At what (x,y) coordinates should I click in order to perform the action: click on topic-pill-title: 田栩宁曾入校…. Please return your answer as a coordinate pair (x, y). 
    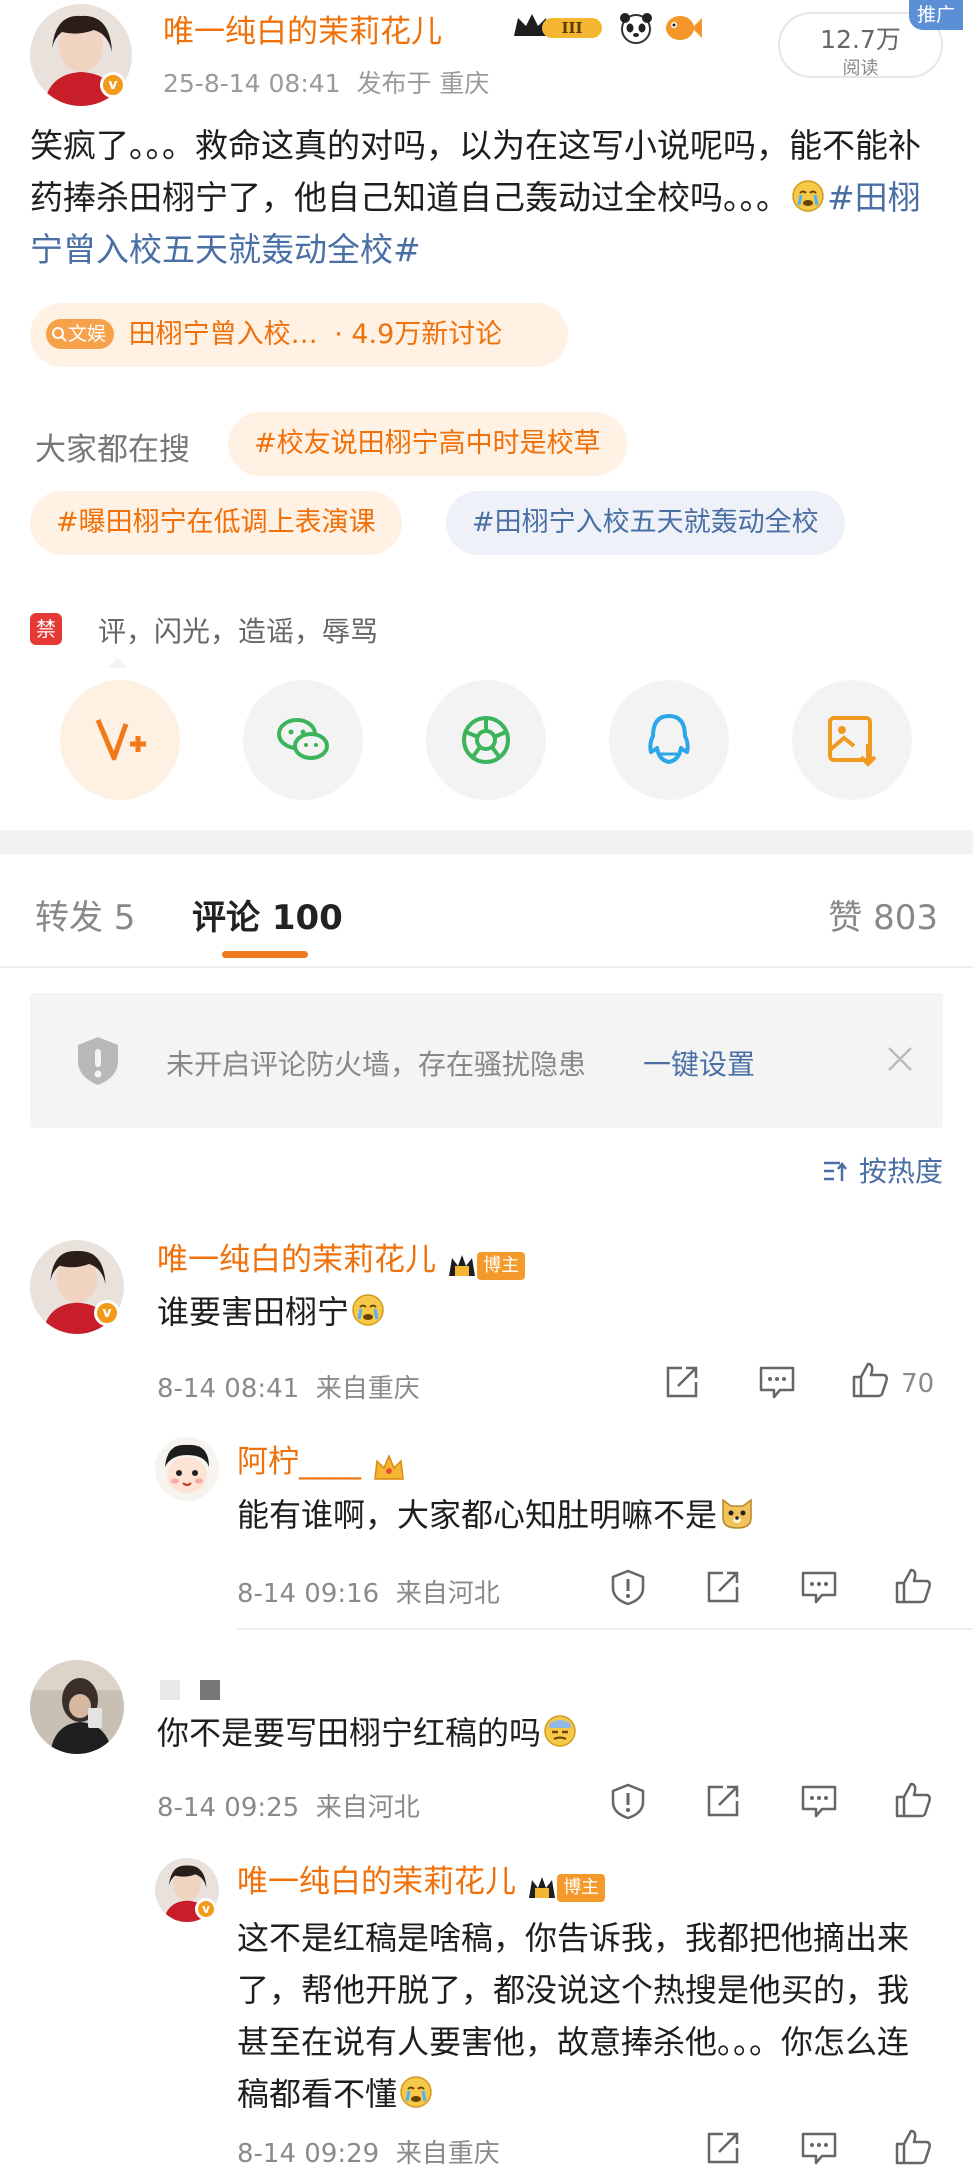
    Looking at the image, I should click on (223, 334).